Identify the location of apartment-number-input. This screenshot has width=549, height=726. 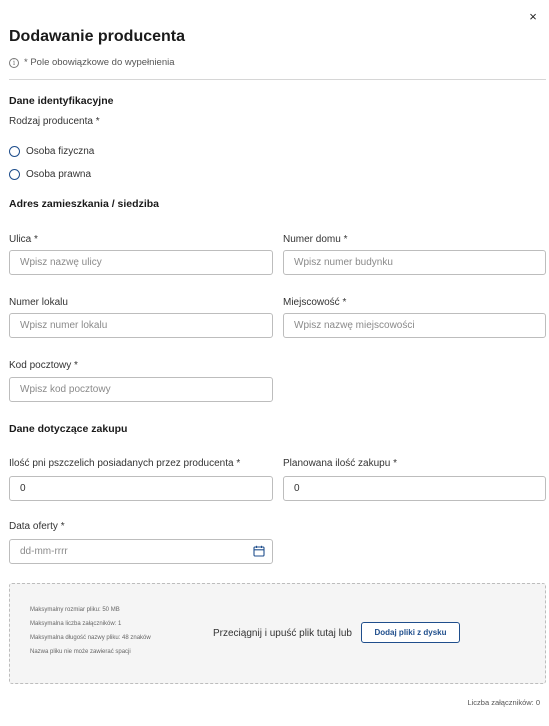
(141, 325).